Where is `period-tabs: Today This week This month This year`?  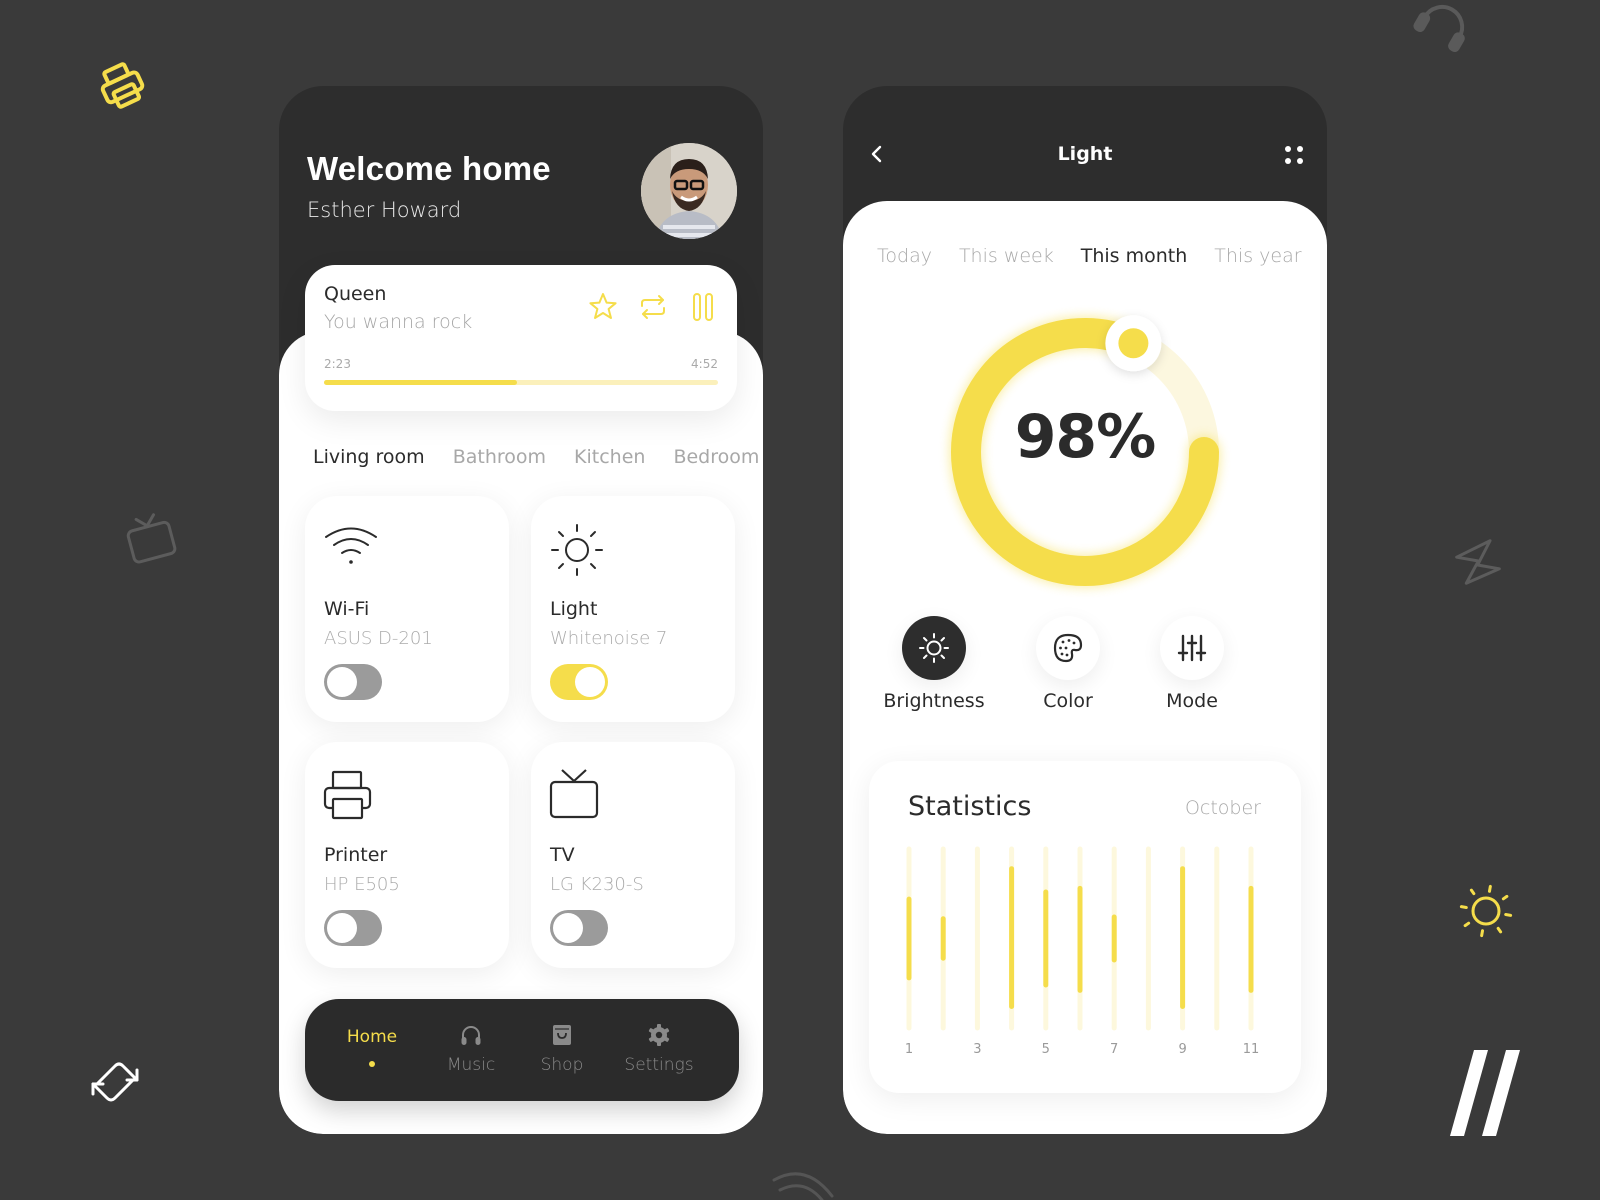
period-tabs: Today This week This month This year is located at coordinates (1089, 256).